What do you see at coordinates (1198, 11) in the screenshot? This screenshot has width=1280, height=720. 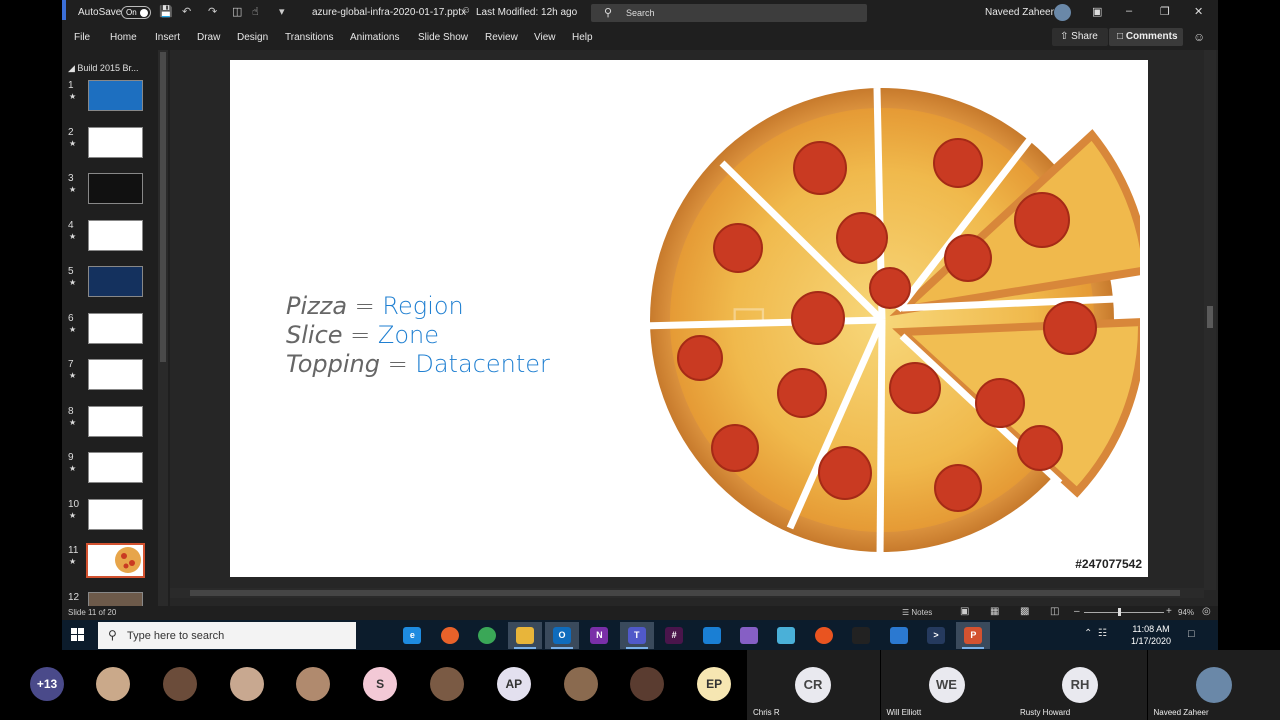 I see `close-icon: ✕` at bounding box center [1198, 11].